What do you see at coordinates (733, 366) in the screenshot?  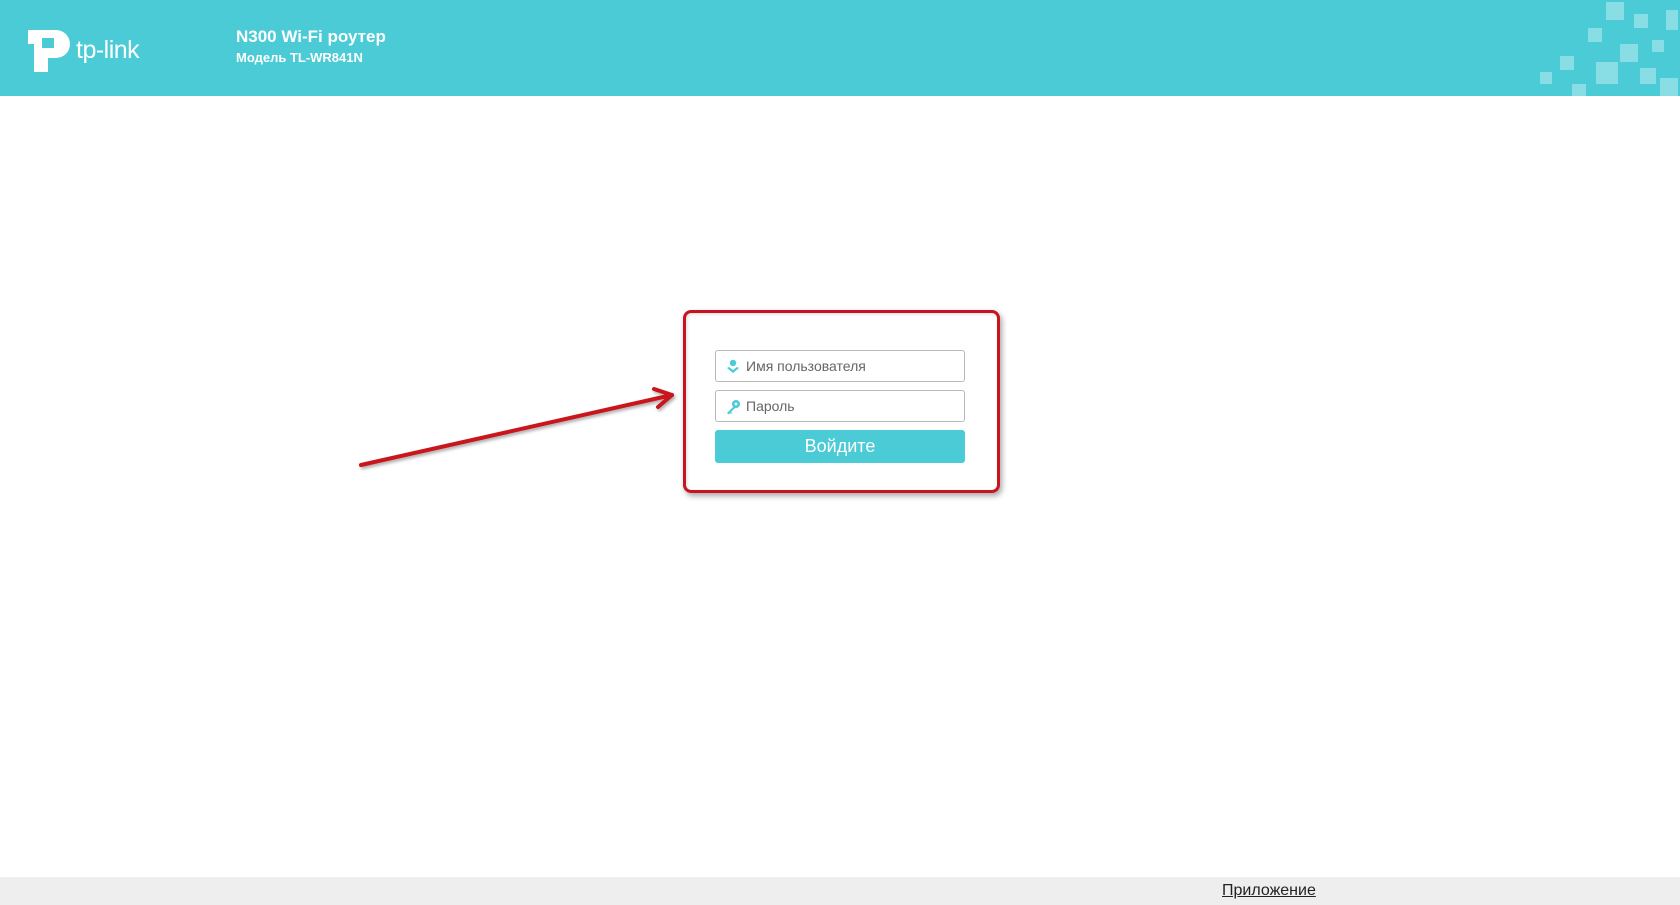 I see `user-icon` at bounding box center [733, 366].